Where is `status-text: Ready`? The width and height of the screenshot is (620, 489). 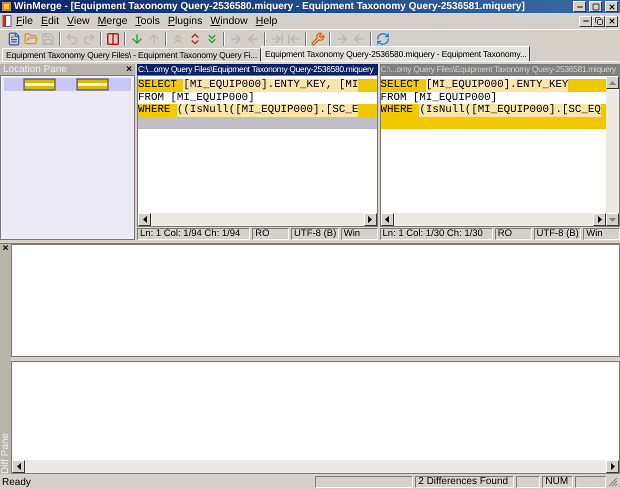 status-text: Ready is located at coordinates (17, 482).